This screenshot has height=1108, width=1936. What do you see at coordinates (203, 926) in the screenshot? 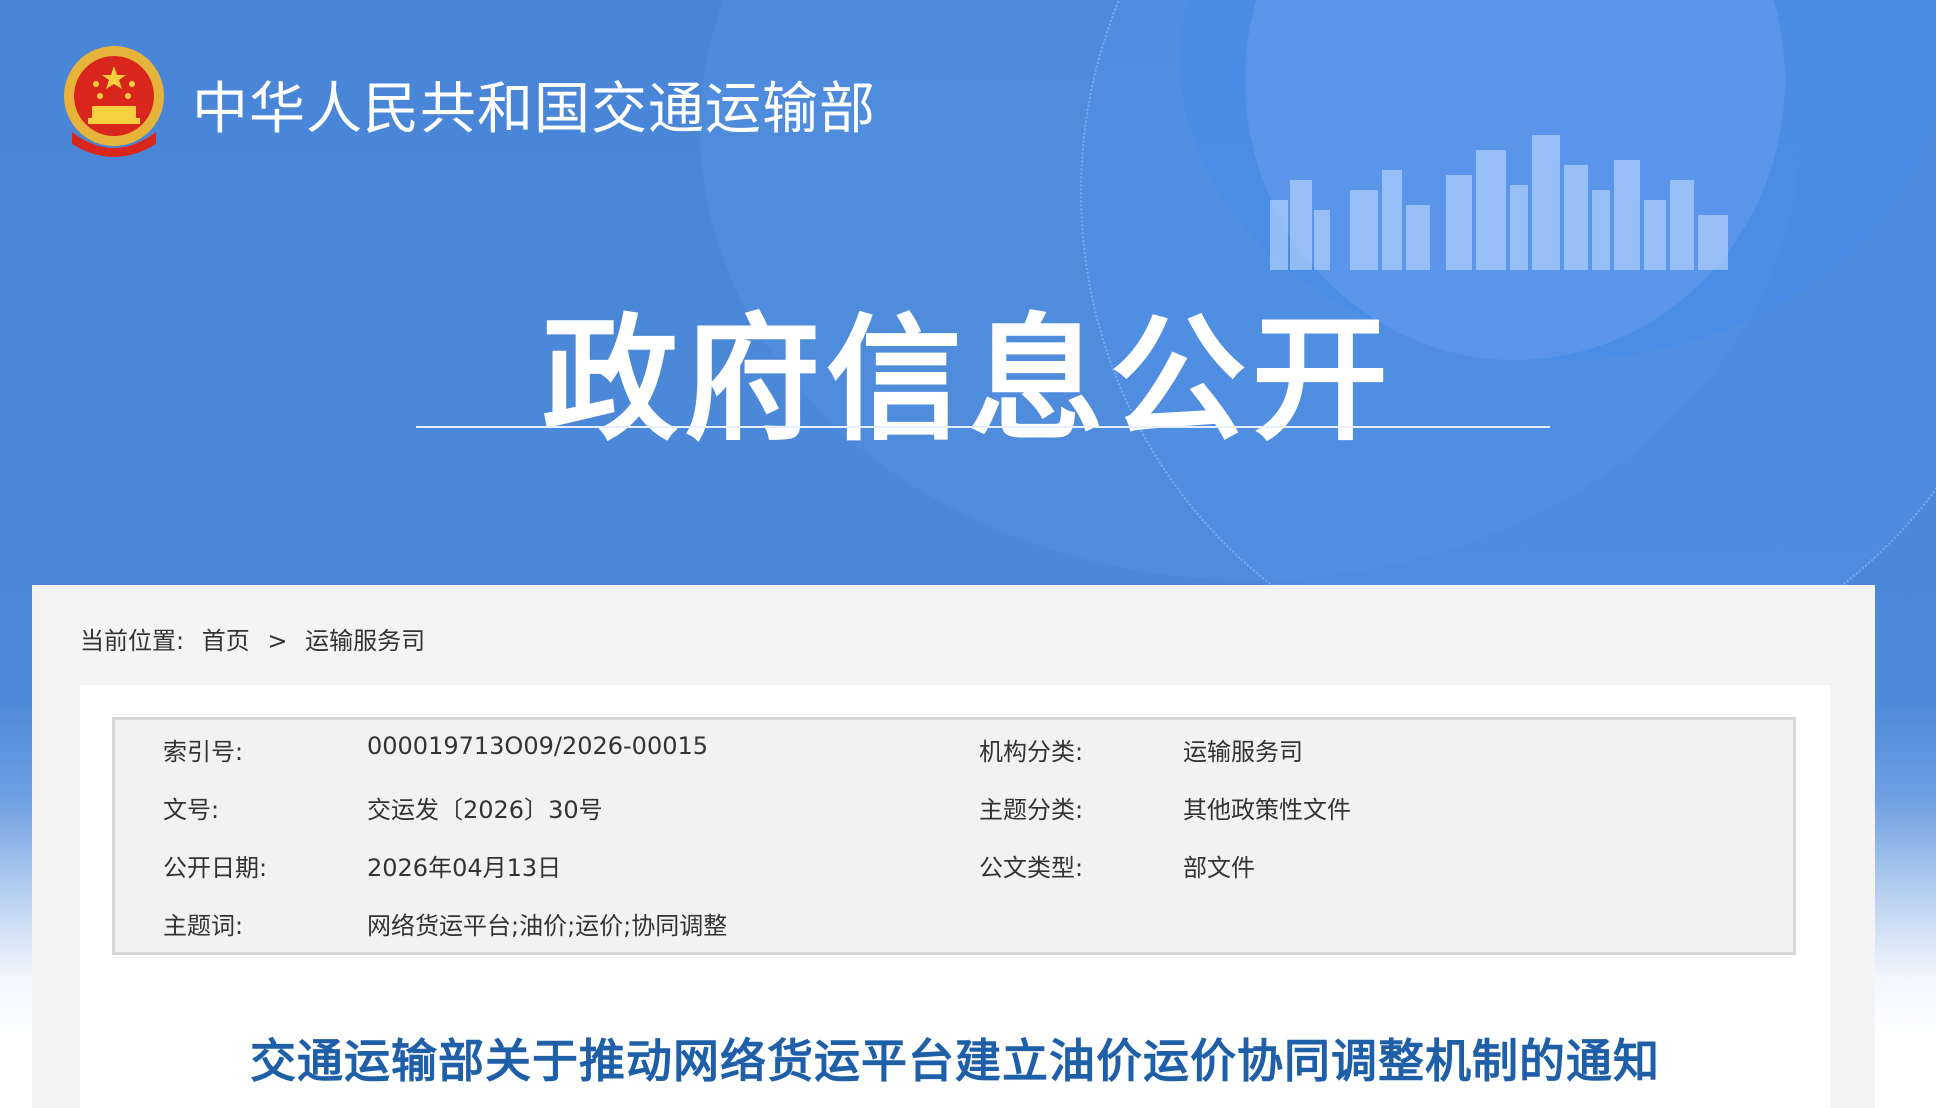
I see `keywords-label: 主题词:` at bounding box center [203, 926].